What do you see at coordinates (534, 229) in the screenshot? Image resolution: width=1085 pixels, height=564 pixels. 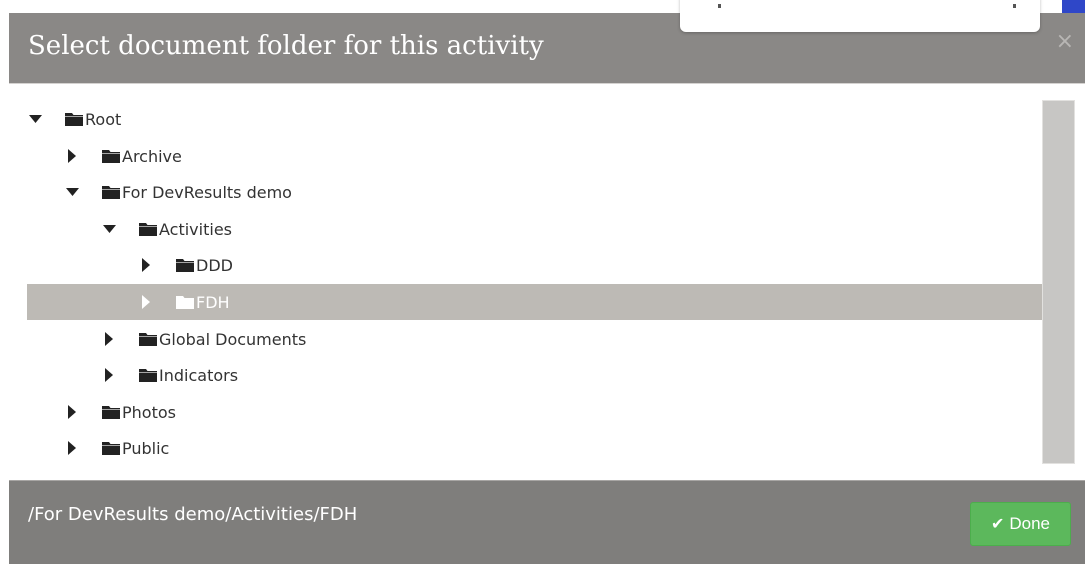 I see `tree-node-activities: Activities` at bounding box center [534, 229].